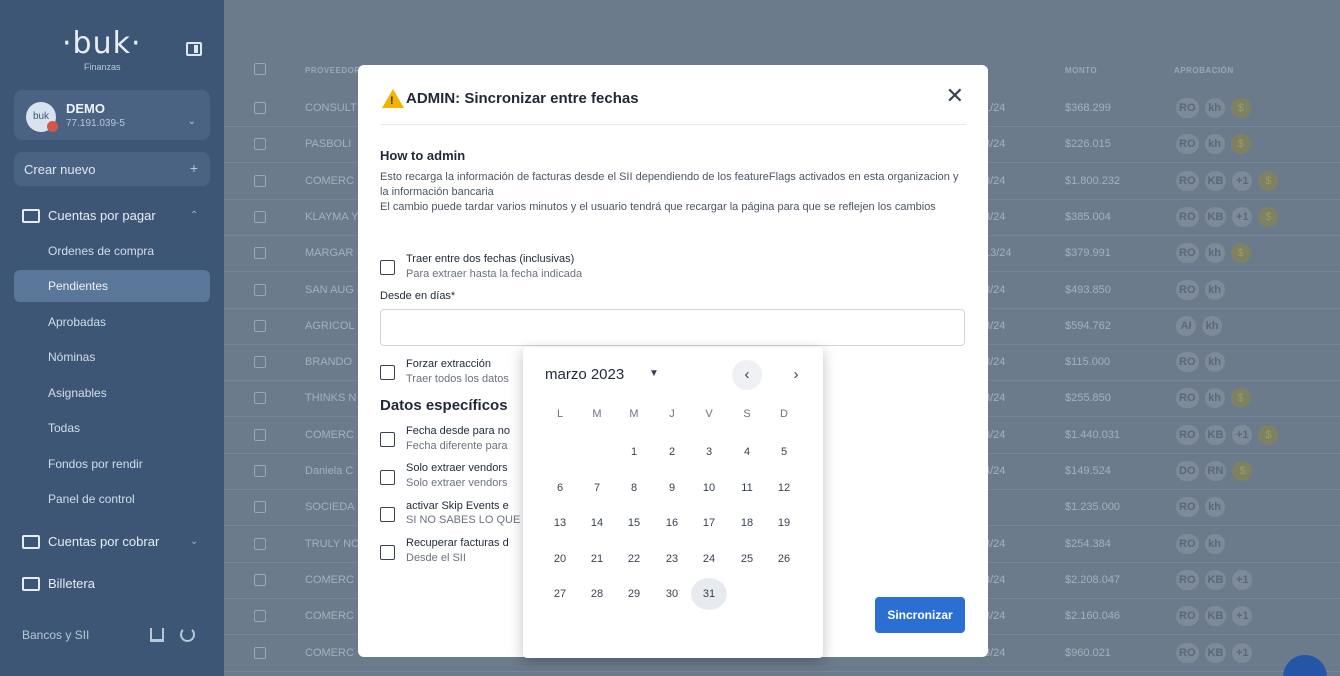 The height and width of the screenshot is (676, 1340). What do you see at coordinates (1187, 144) in the screenshot?
I see `approver-chip: RO` at bounding box center [1187, 144].